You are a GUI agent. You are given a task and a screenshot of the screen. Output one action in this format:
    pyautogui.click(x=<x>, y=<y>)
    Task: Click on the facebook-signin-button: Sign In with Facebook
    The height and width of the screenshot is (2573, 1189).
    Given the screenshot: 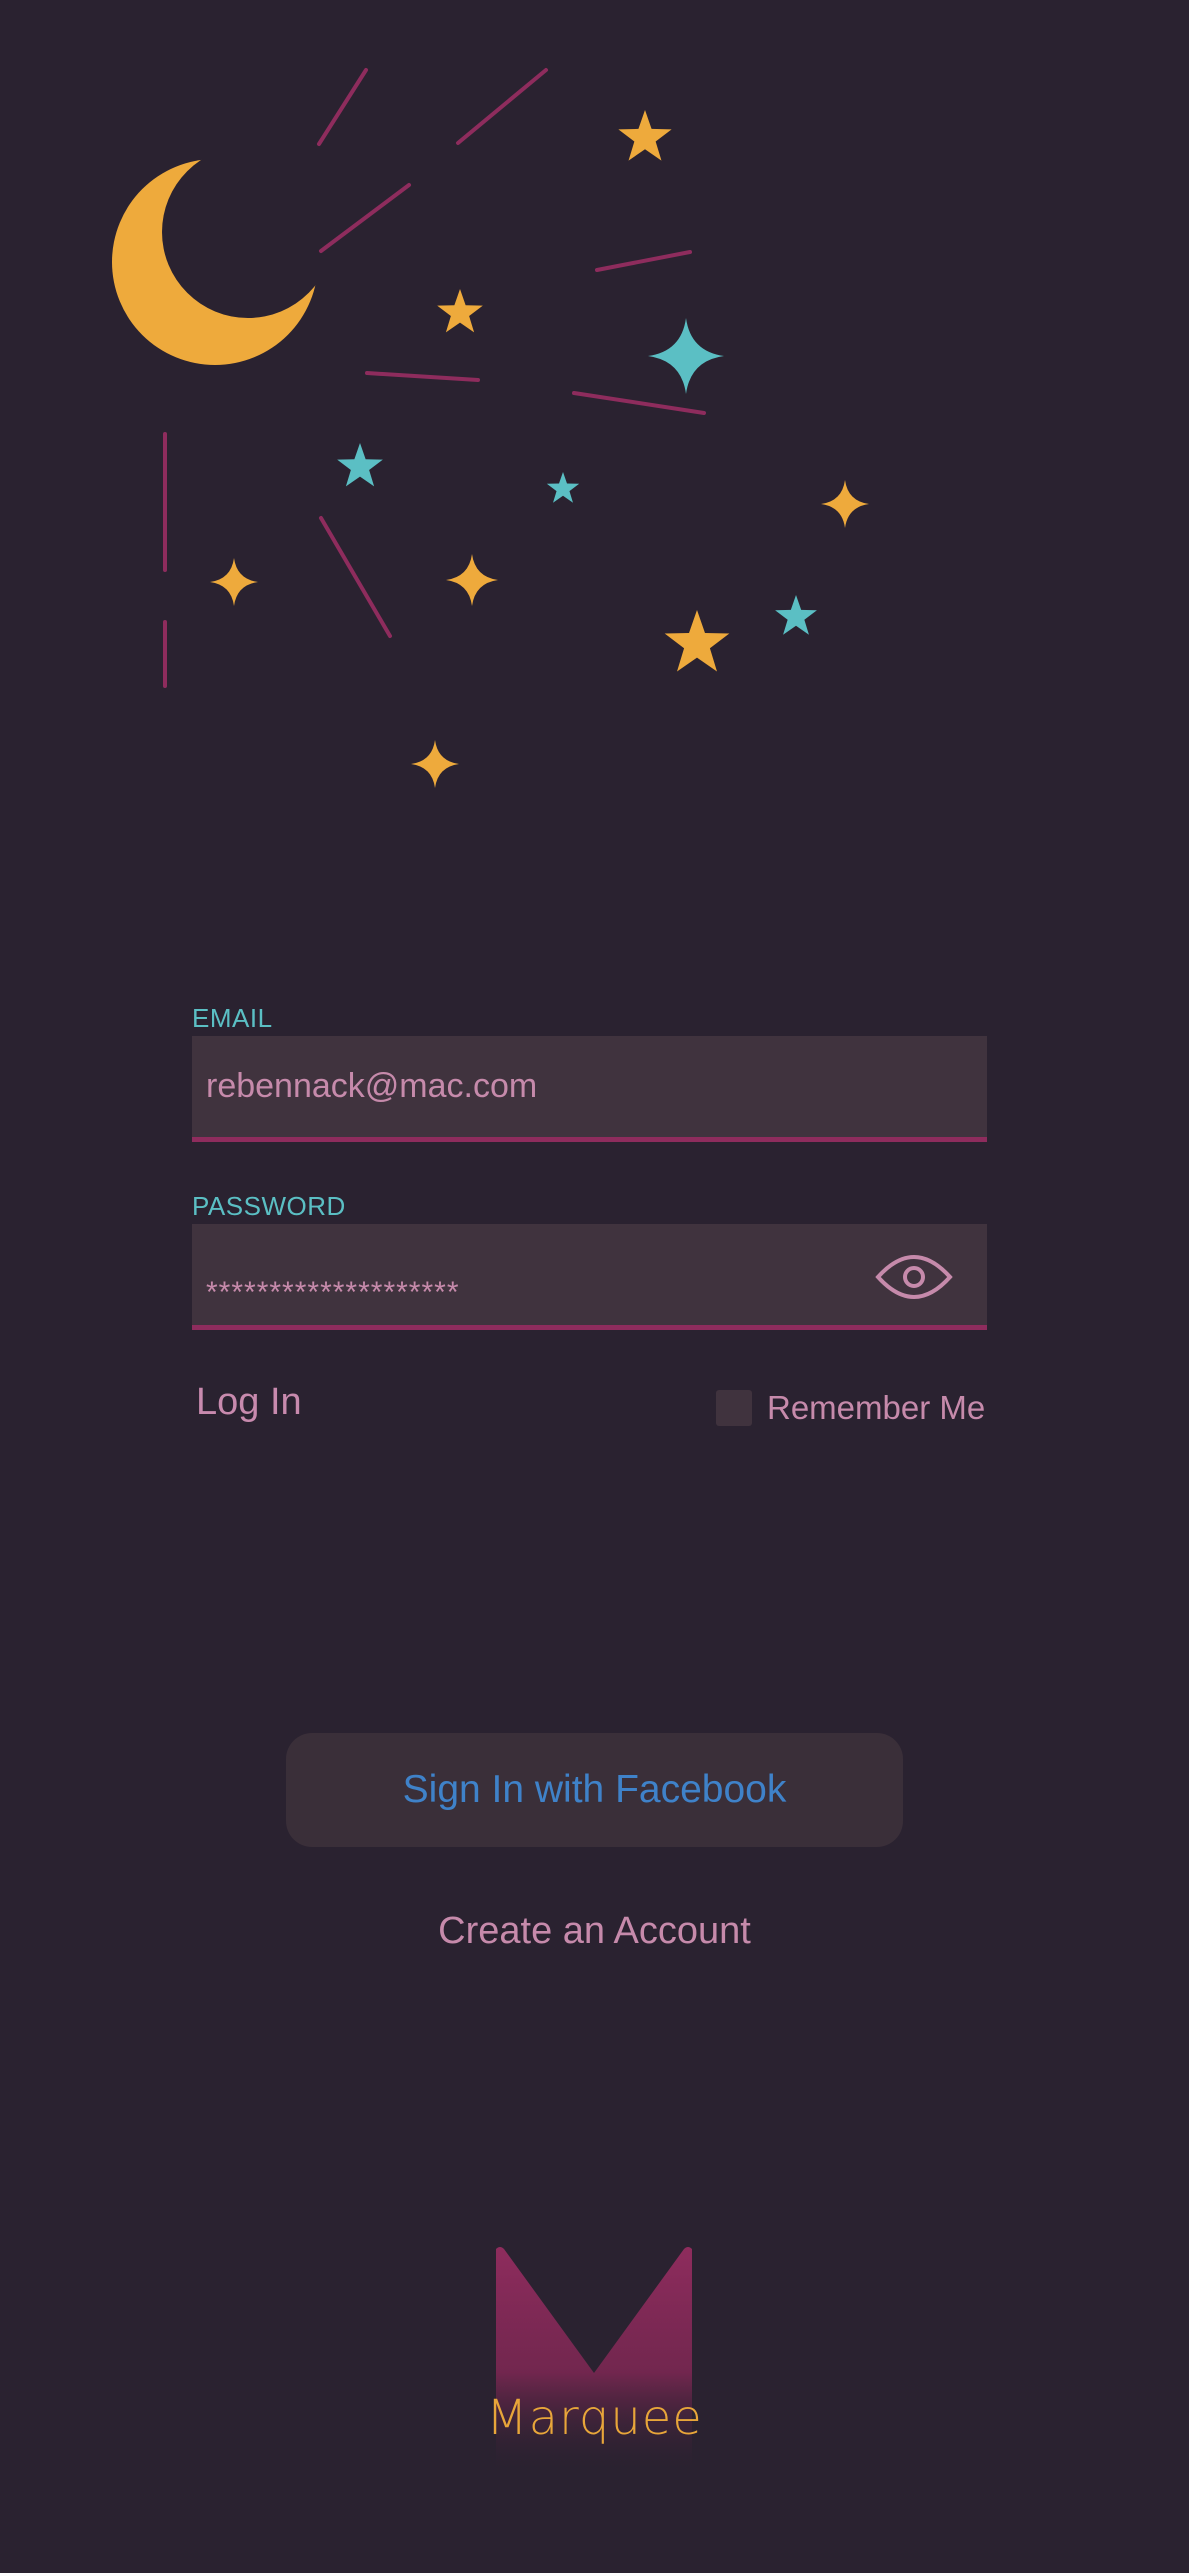 What is the action you would take?
    pyautogui.click(x=594, y=1790)
    